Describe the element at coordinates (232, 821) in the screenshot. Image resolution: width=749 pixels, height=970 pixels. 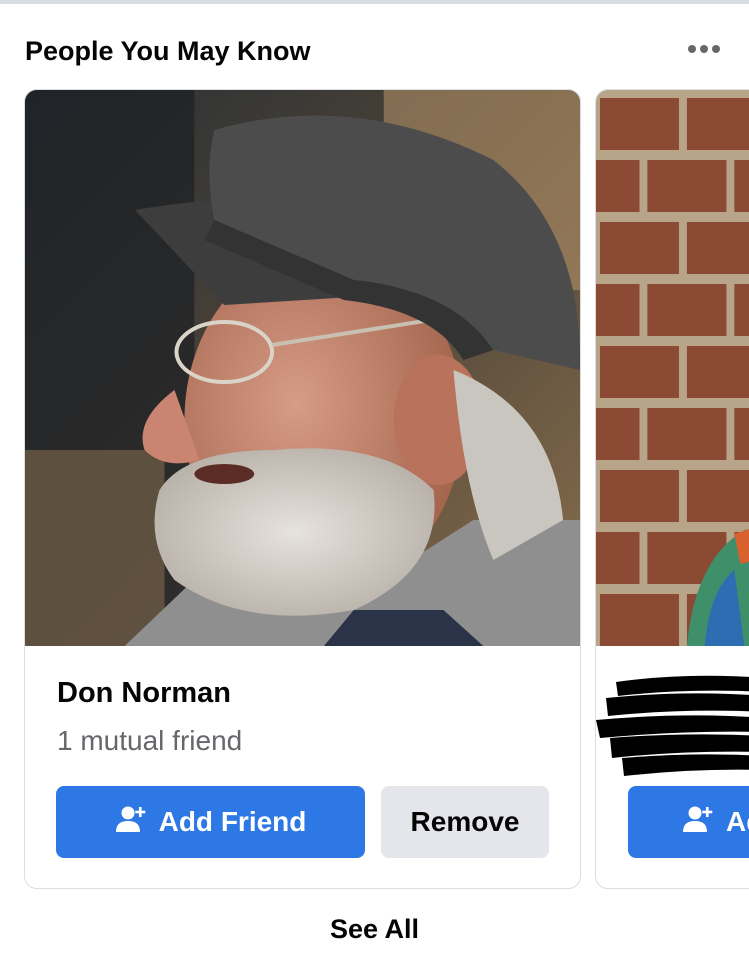
I see `add-friend-label: Add Friend` at that location.